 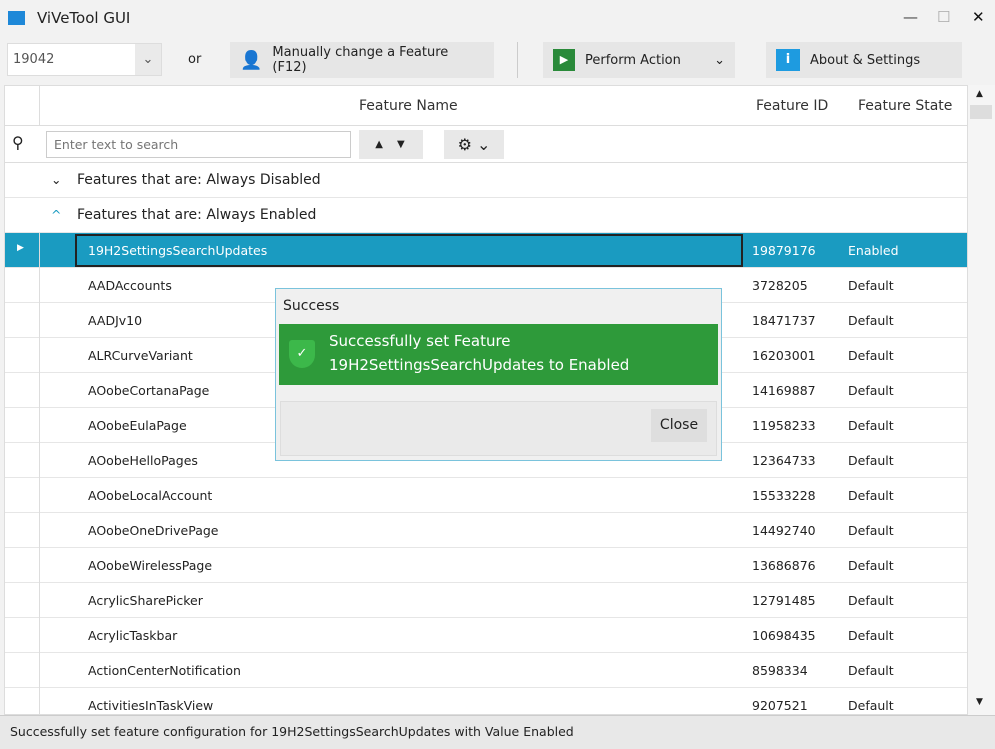 I want to click on dialog-footer: Close, so click(x=498, y=428).